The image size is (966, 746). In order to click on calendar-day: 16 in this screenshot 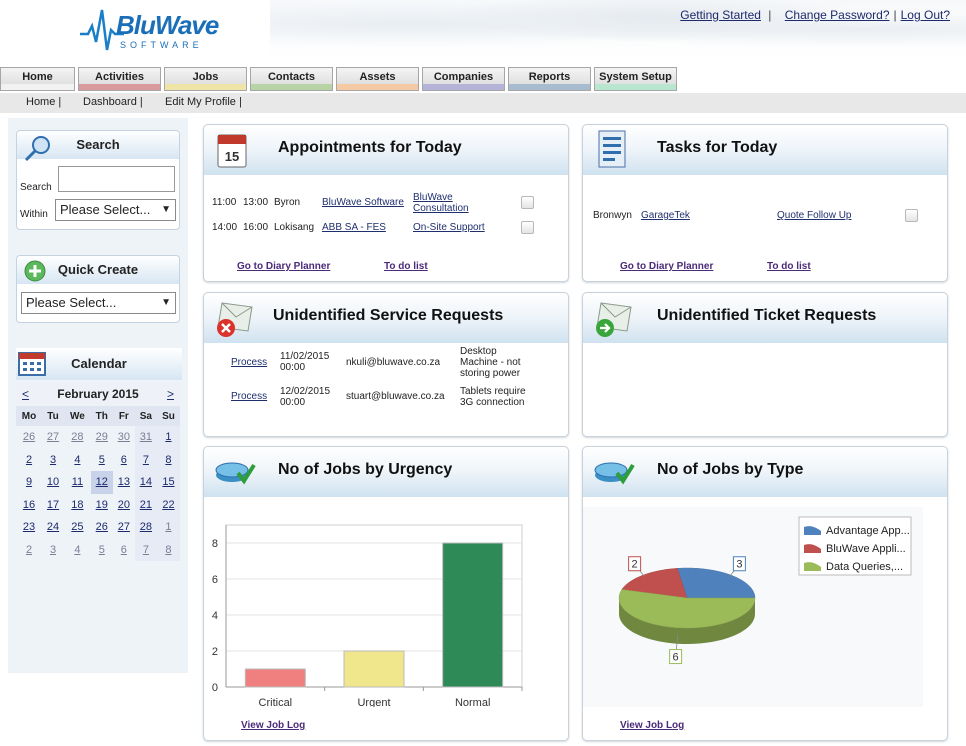, I will do `click(29, 505)`.